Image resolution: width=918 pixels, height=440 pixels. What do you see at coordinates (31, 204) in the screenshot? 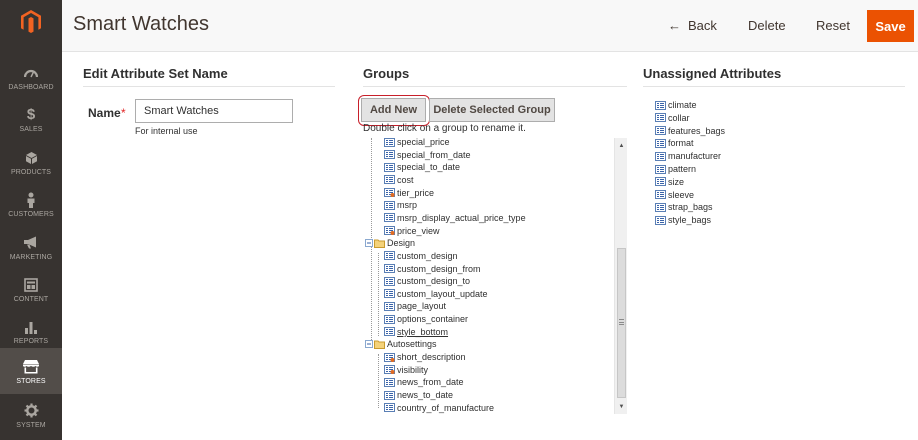
I see `nav-customers: CUSTOMERS` at bounding box center [31, 204].